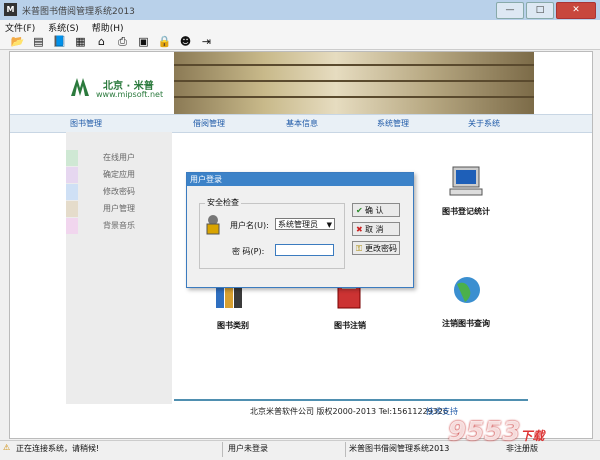  What do you see at coordinates (248, 448) in the screenshot?
I see `status-user: 用户未登录` at bounding box center [248, 448].